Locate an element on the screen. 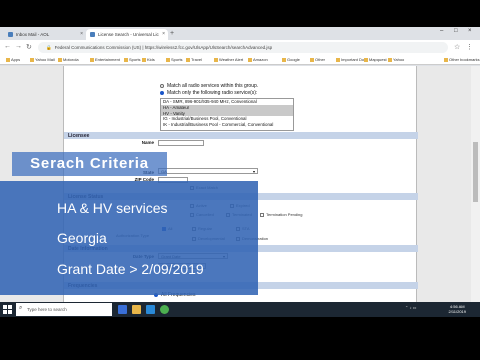  bookmark-item: Other is located at coordinates (317, 59).